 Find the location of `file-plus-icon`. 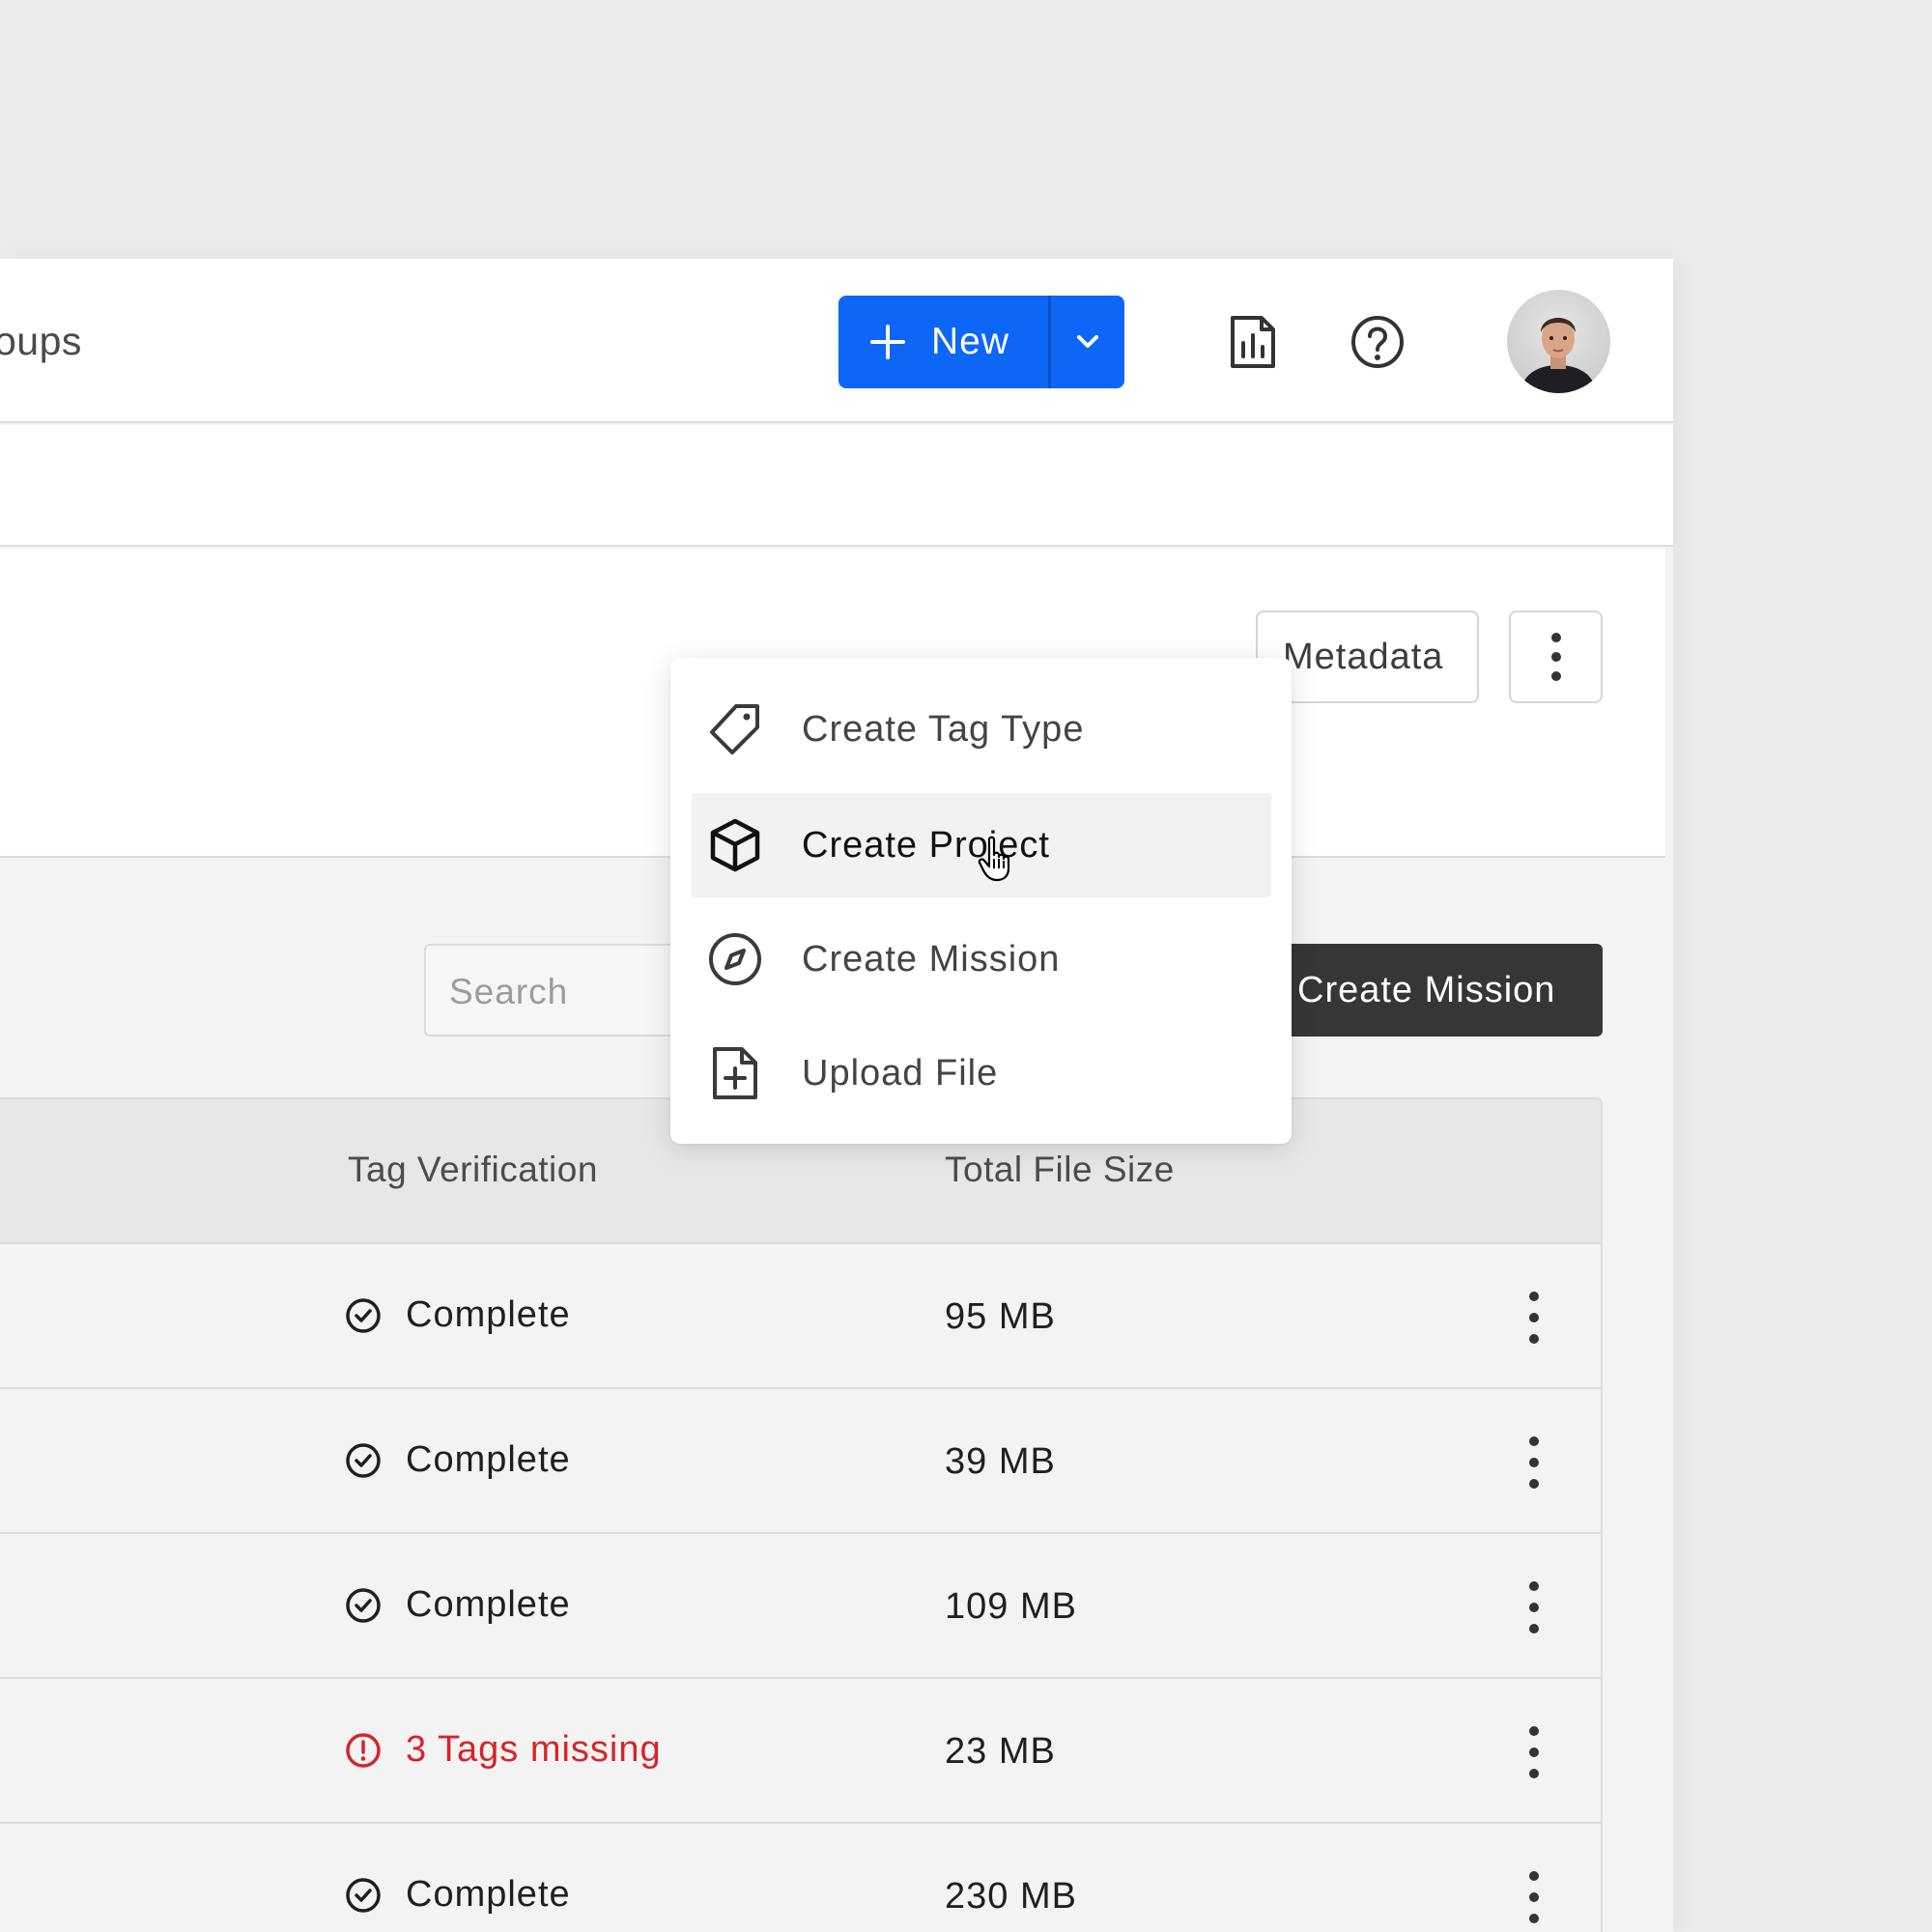

file-plus-icon is located at coordinates (735, 1073).